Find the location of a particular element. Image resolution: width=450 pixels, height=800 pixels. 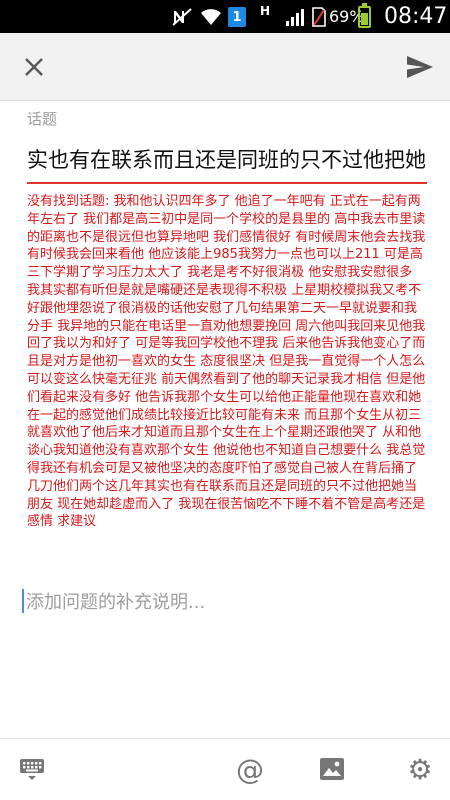

image-icon is located at coordinates (332, 769).